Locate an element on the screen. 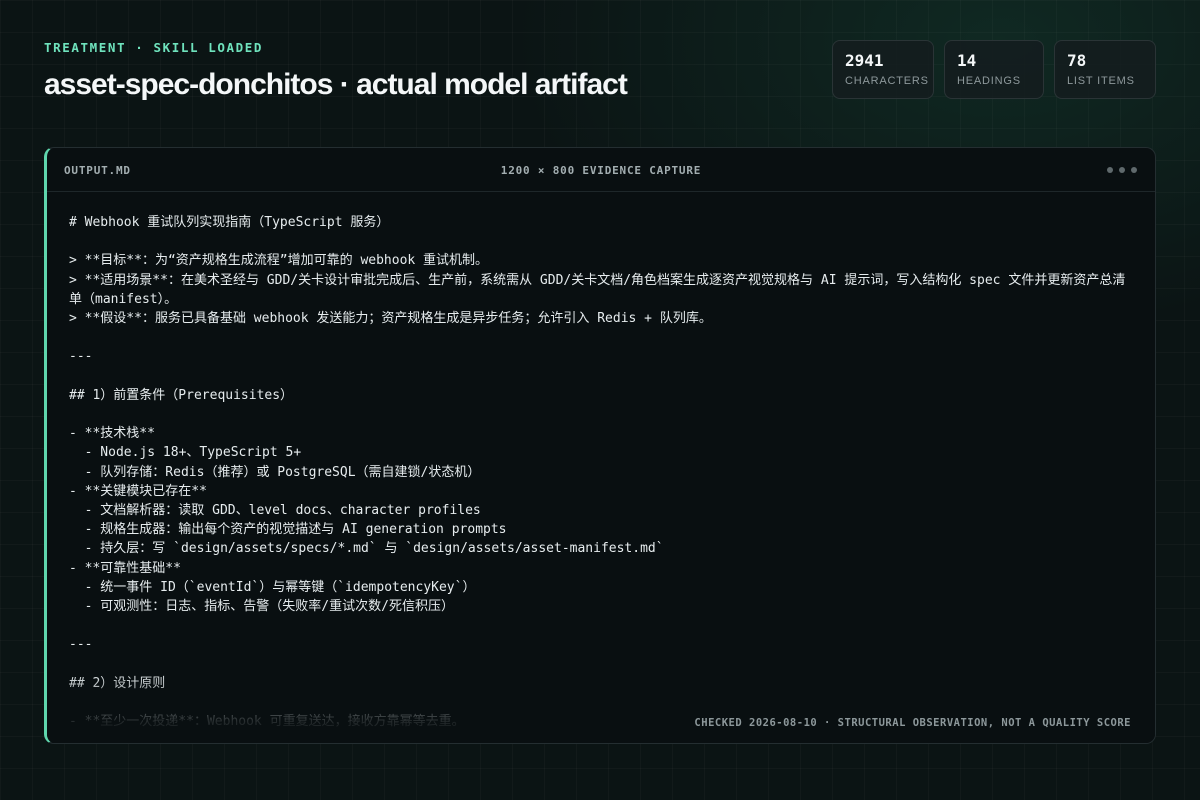 The image size is (1200, 800). stat-card-list-items: 78 LIST ITEMS is located at coordinates (1105, 69).